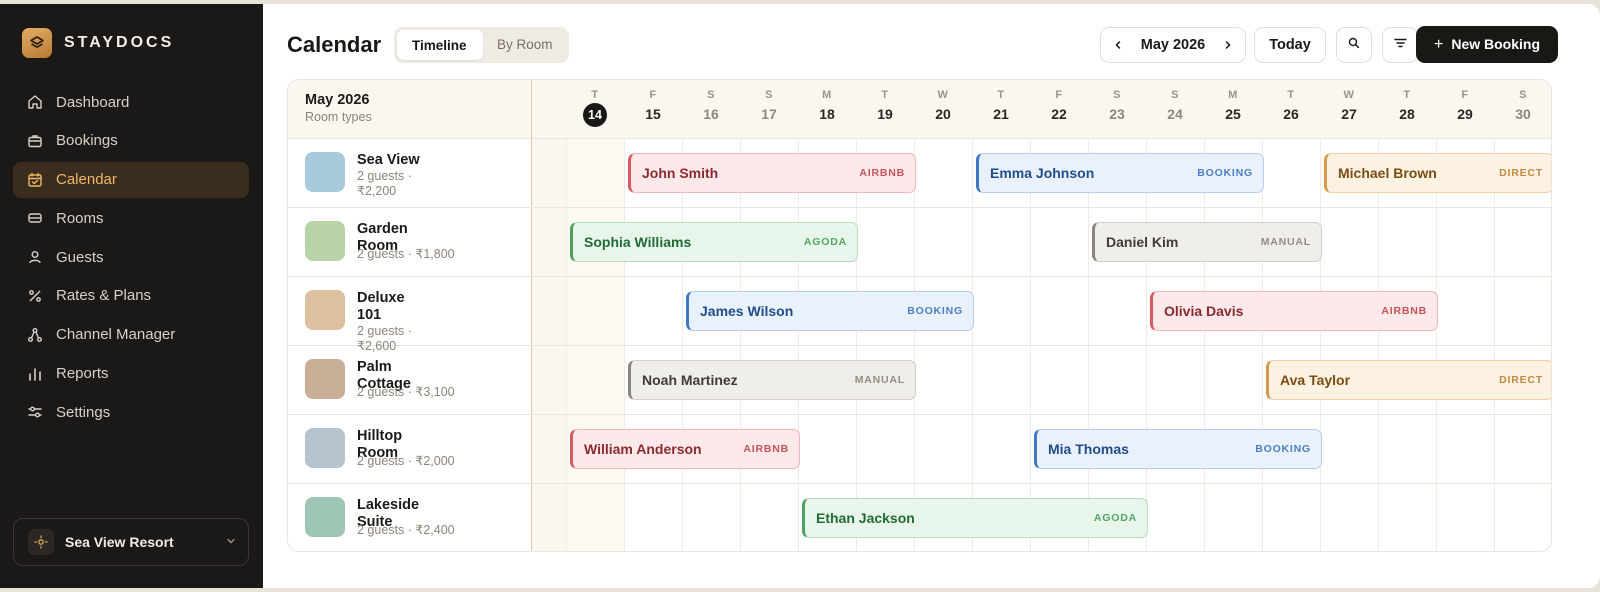  I want to click on booking-bar: Ethan Jackson AGODA, so click(975, 518).